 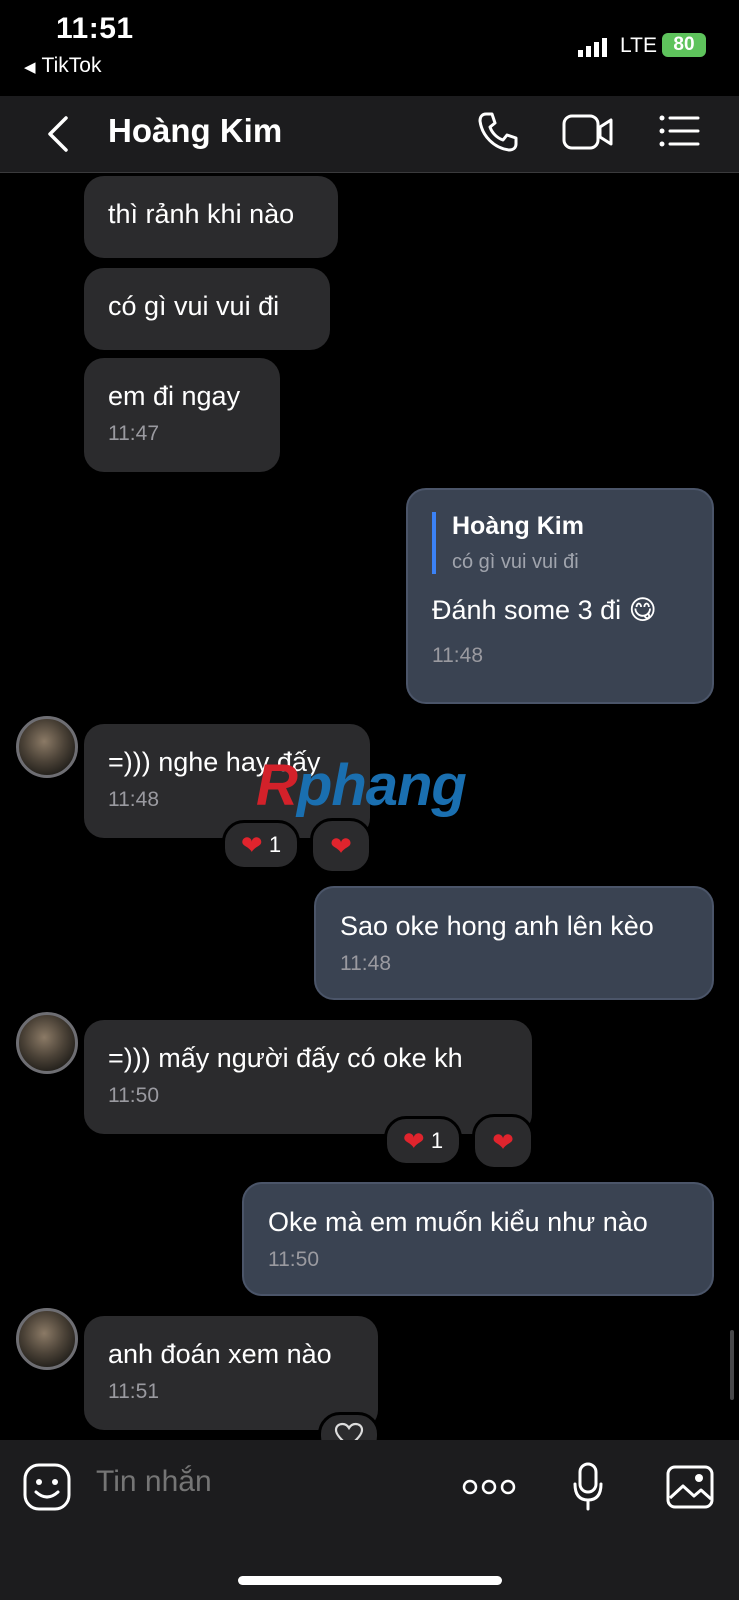 What do you see at coordinates (182, 415) in the screenshot?
I see `message-bubble: em đi ngay 11:47` at bounding box center [182, 415].